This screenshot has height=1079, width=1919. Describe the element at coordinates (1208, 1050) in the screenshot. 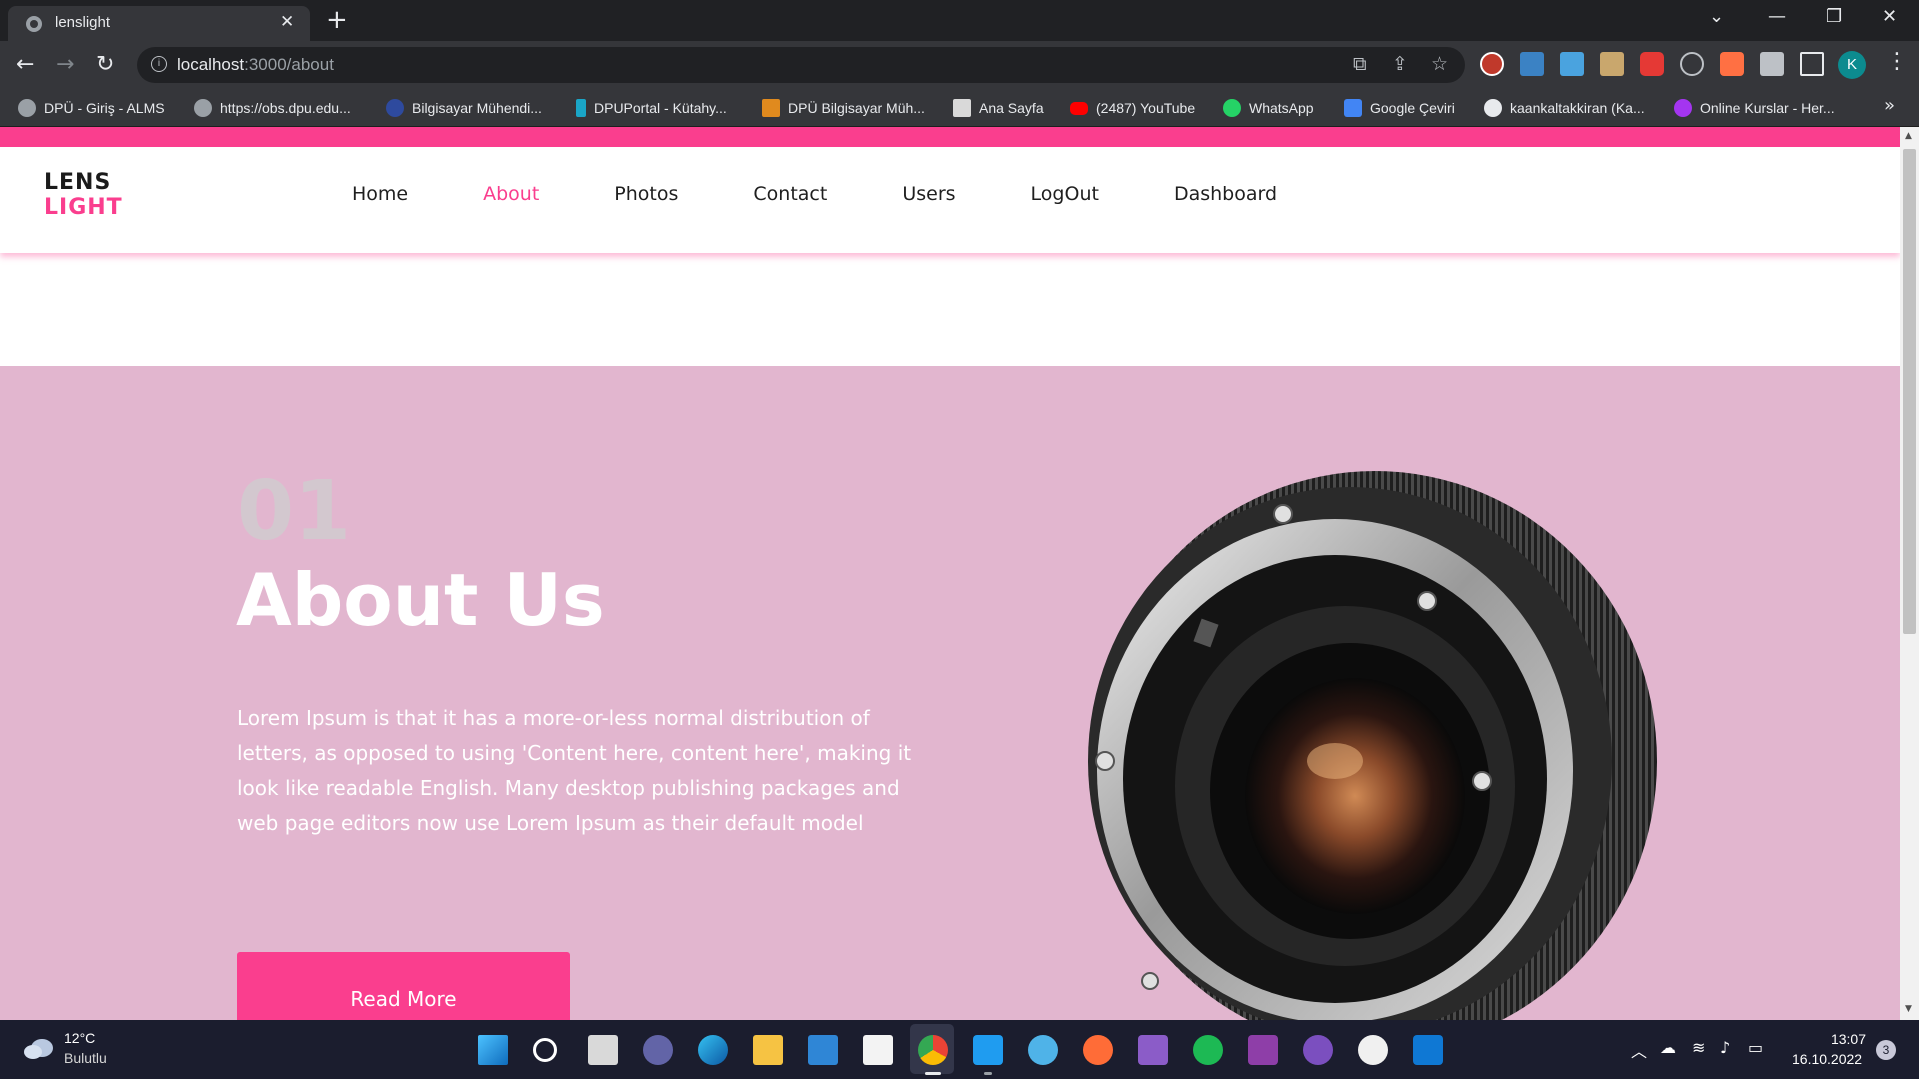

I see `spotify-icon` at that location.